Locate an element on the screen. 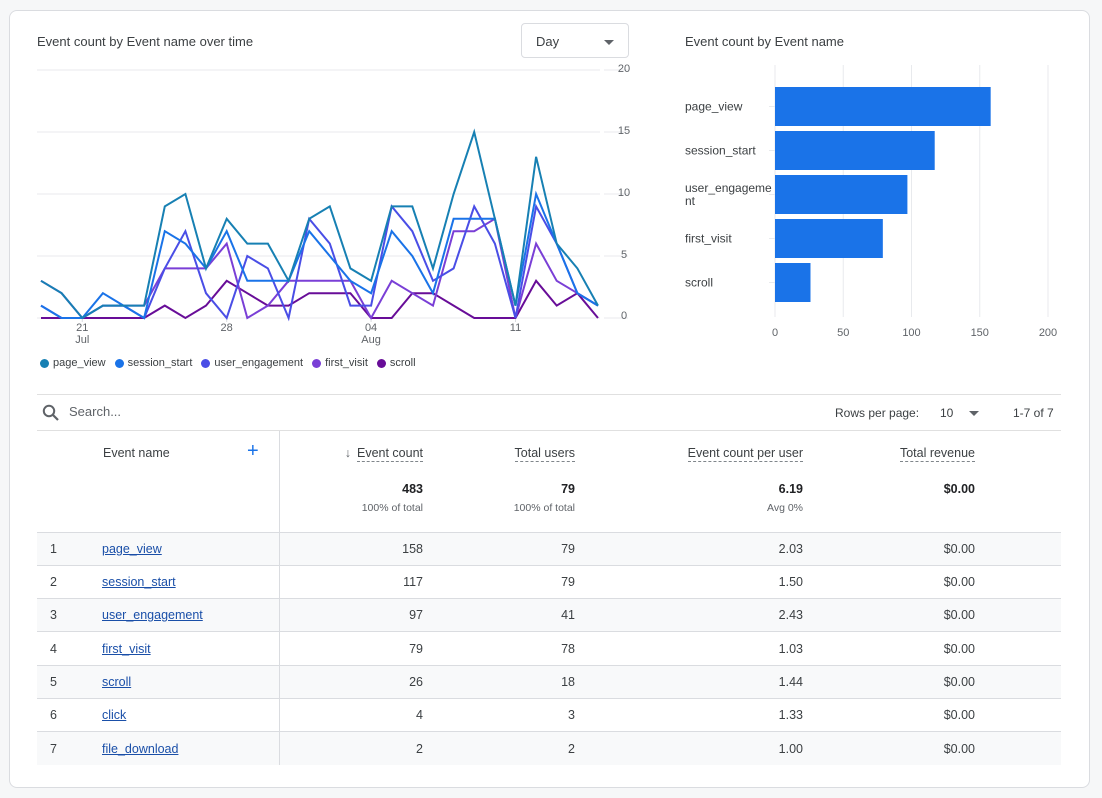 The height and width of the screenshot is (798, 1102). legend-label: user_engagement is located at coordinates (259, 363).